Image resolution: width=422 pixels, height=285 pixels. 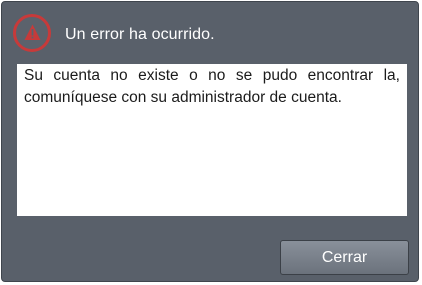 What do you see at coordinates (140, 34) in the screenshot?
I see `dialog-title: Un error ha ocurrido.` at bounding box center [140, 34].